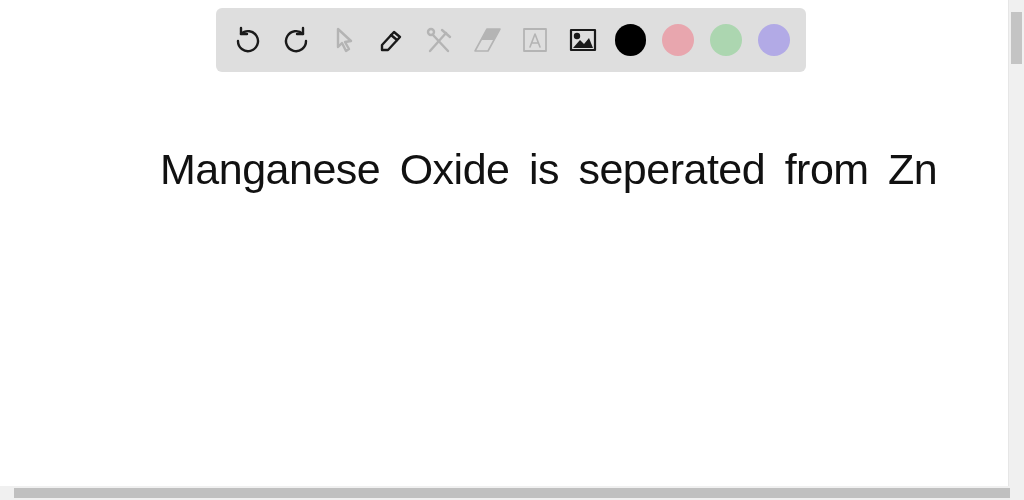  Describe the element at coordinates (512, 493) in the screenshot. I see `horizontal-scrollbar` at that location.